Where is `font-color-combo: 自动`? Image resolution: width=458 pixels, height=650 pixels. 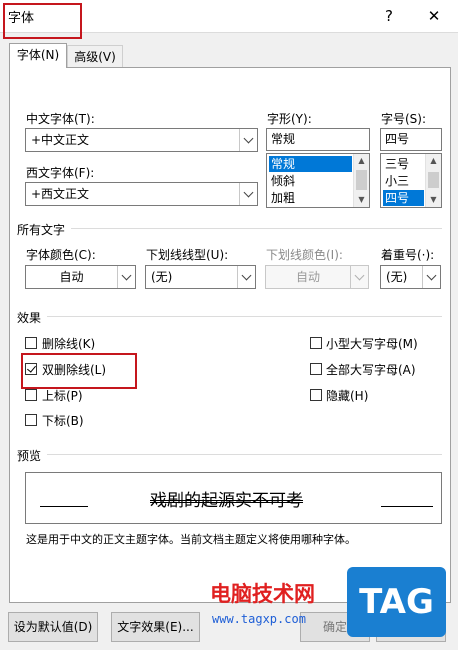 font-color-combo: 自动 is located at coordinates (80, 277).